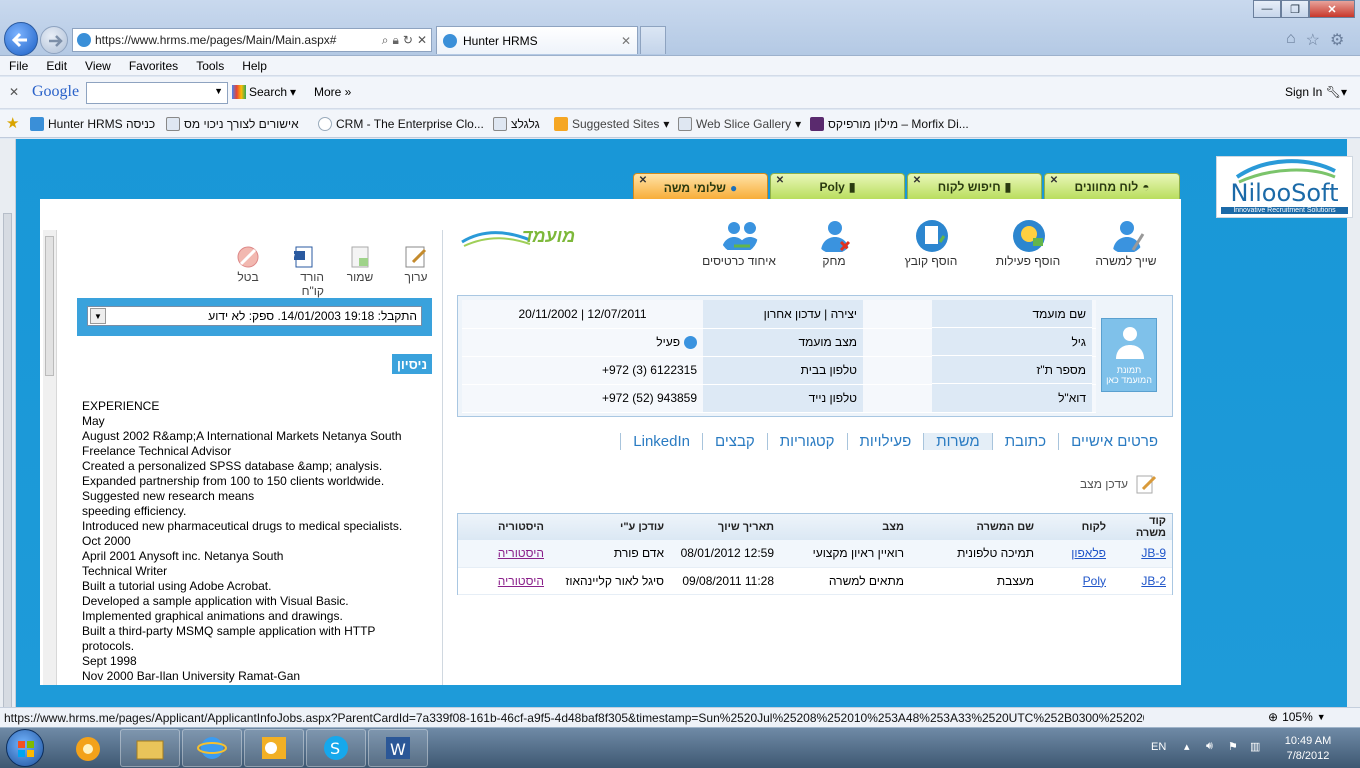 Image resolution: width=1360 pixels, height=768 pixels. What do you see at coordinates (504, 527) in the screenshot?
I see `column-header: היסטוריה` at bounding box center [504, 527].